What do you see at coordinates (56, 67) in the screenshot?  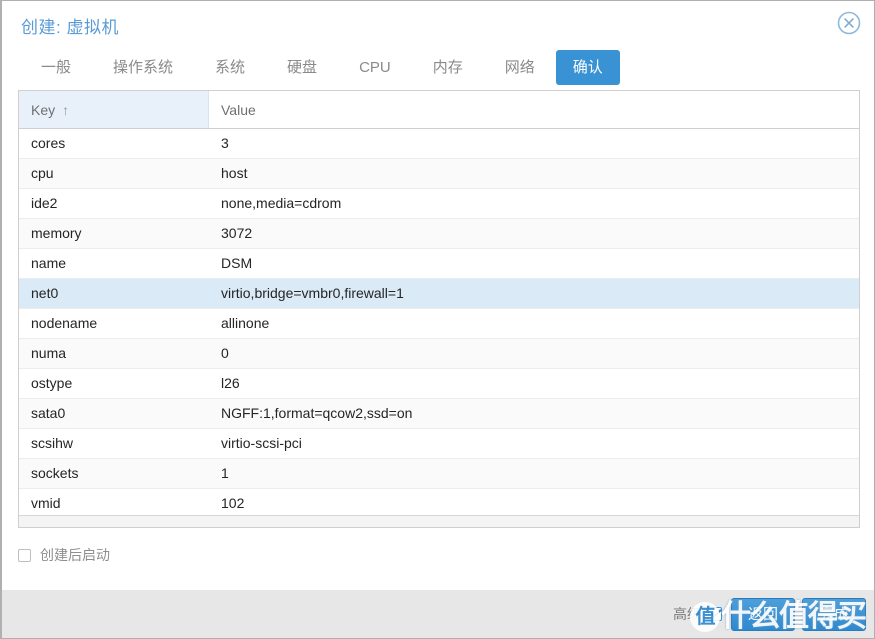 I see `tab-general: 一般` at bounding box center [56, 67].